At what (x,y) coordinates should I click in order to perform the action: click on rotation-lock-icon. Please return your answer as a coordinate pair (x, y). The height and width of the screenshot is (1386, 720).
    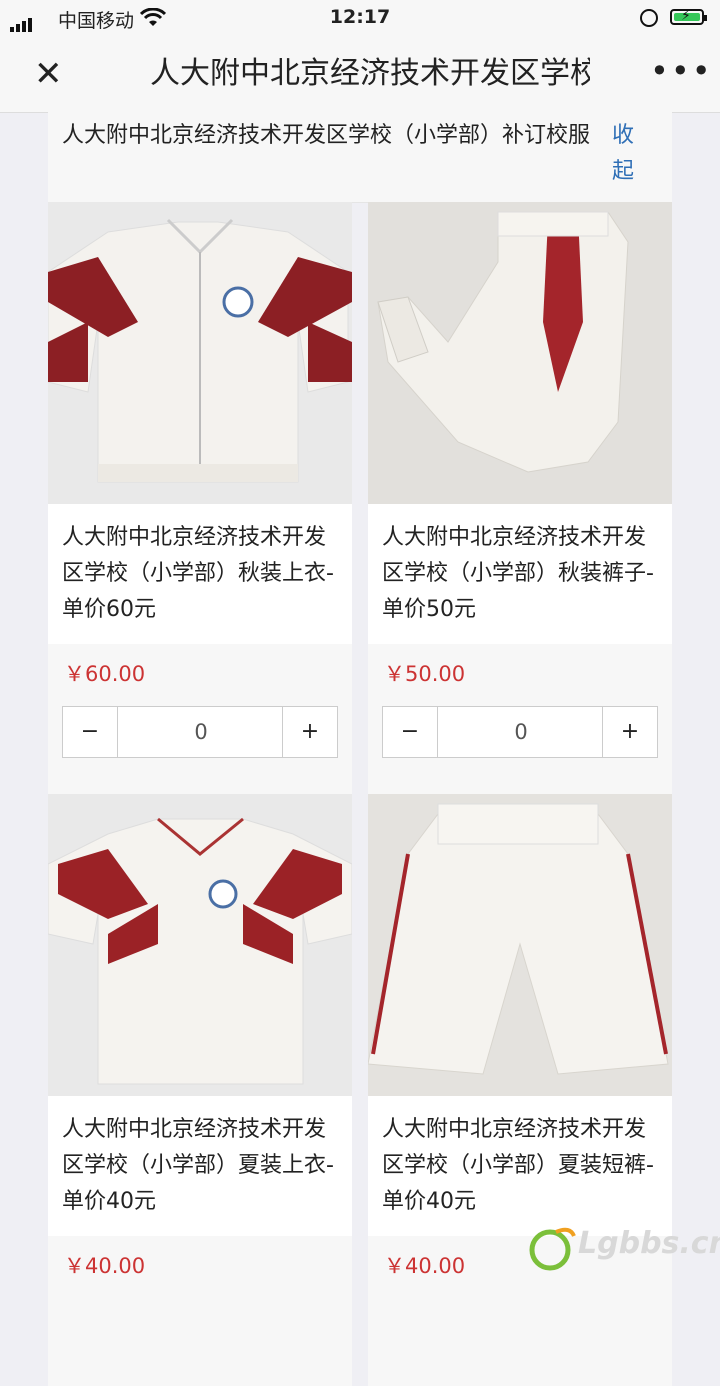
    Looking at the image, I should click on (649, 18).